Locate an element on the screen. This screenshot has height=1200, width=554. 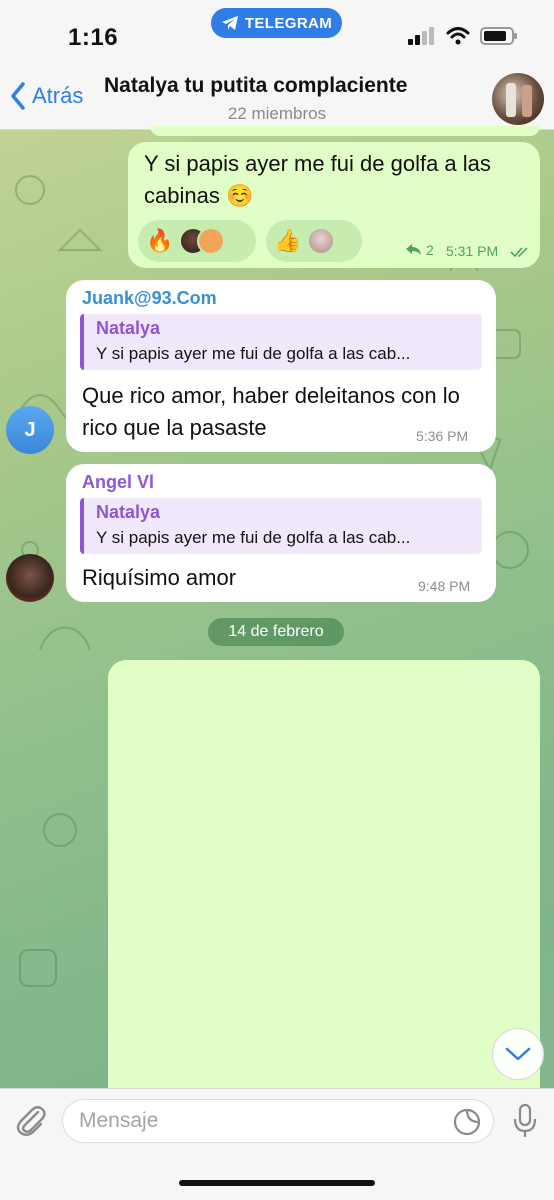
telegram-plane-icon is located at coordinates (229, 23).